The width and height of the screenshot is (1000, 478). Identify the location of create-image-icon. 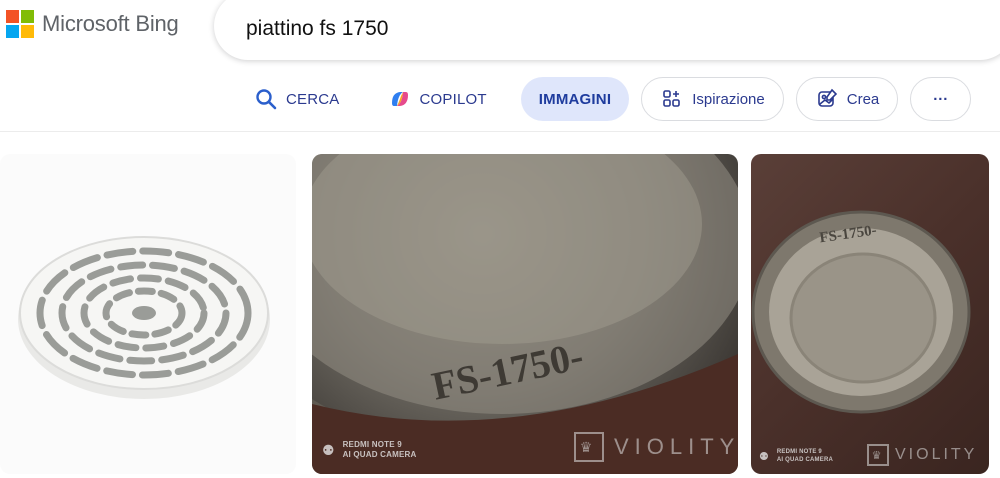
(827, 99).